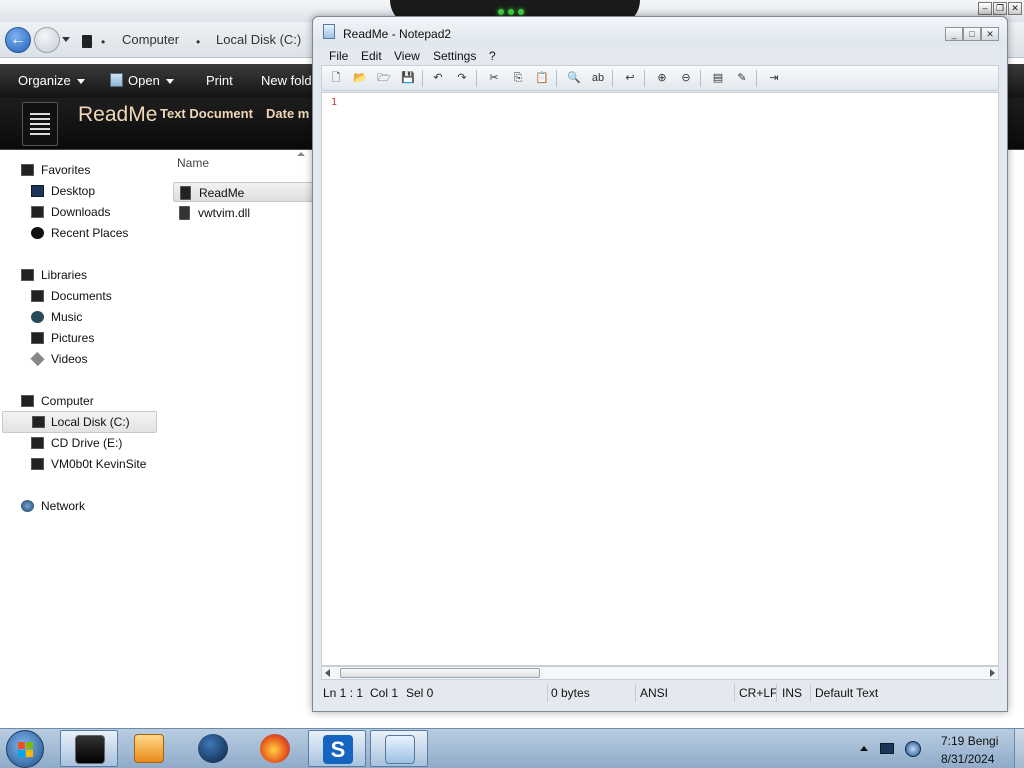  What do you see at coordinates (492, 56) in the screenshot?
I see `menu-help: ?` at bounding box center [492, 56].